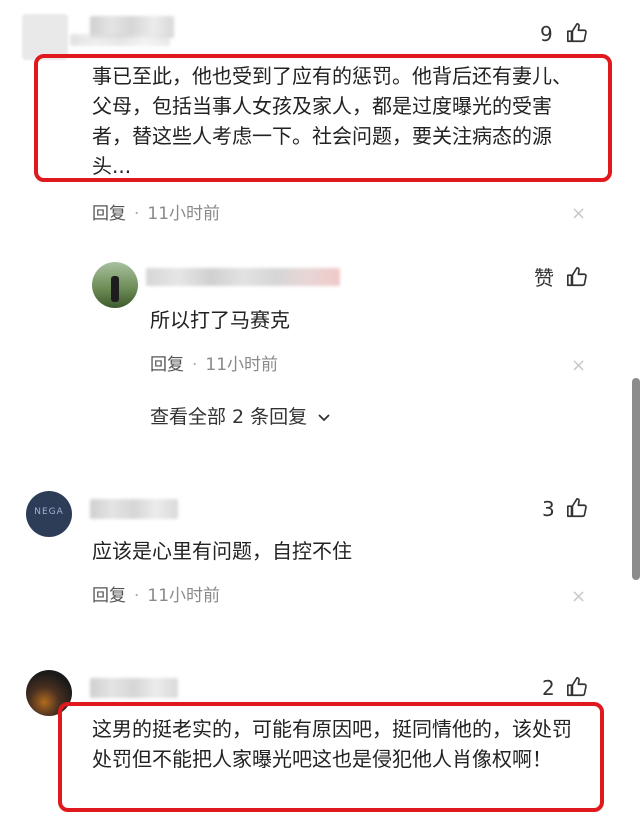 The height and width of the screenshot is (815, 640). I want to click on avatar-text: NEGA, so click(49, 512).